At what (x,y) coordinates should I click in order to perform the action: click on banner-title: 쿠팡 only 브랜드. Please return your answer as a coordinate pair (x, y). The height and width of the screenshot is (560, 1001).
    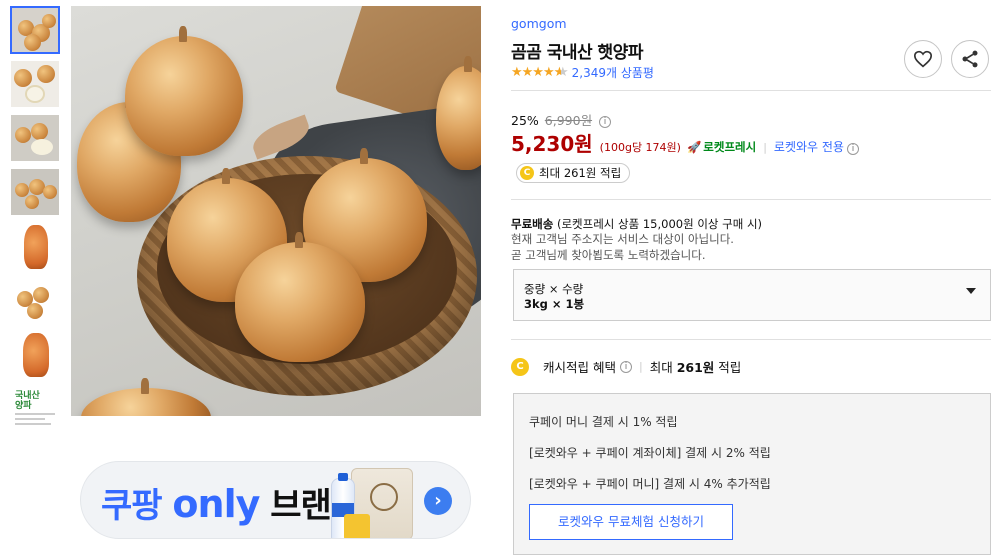
    Looking at the image, I should click on (231, 502).